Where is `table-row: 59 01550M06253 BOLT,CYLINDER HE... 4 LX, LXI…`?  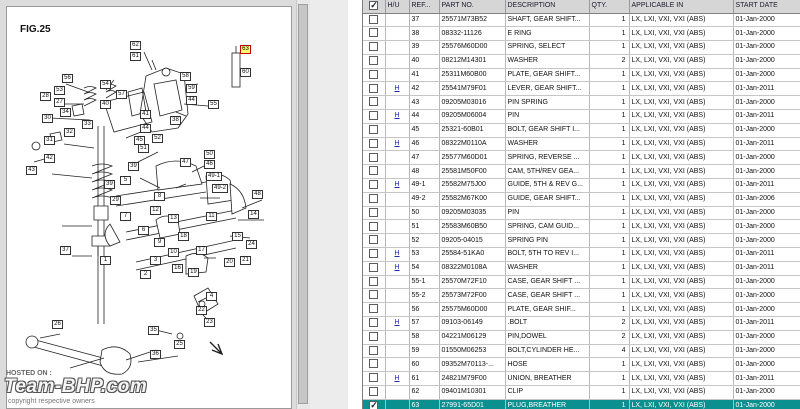 table-row: 59 01550M06253 BOLT,CYLINDER HE... 4 LX, LXI… is located at coordinates (581, 351).